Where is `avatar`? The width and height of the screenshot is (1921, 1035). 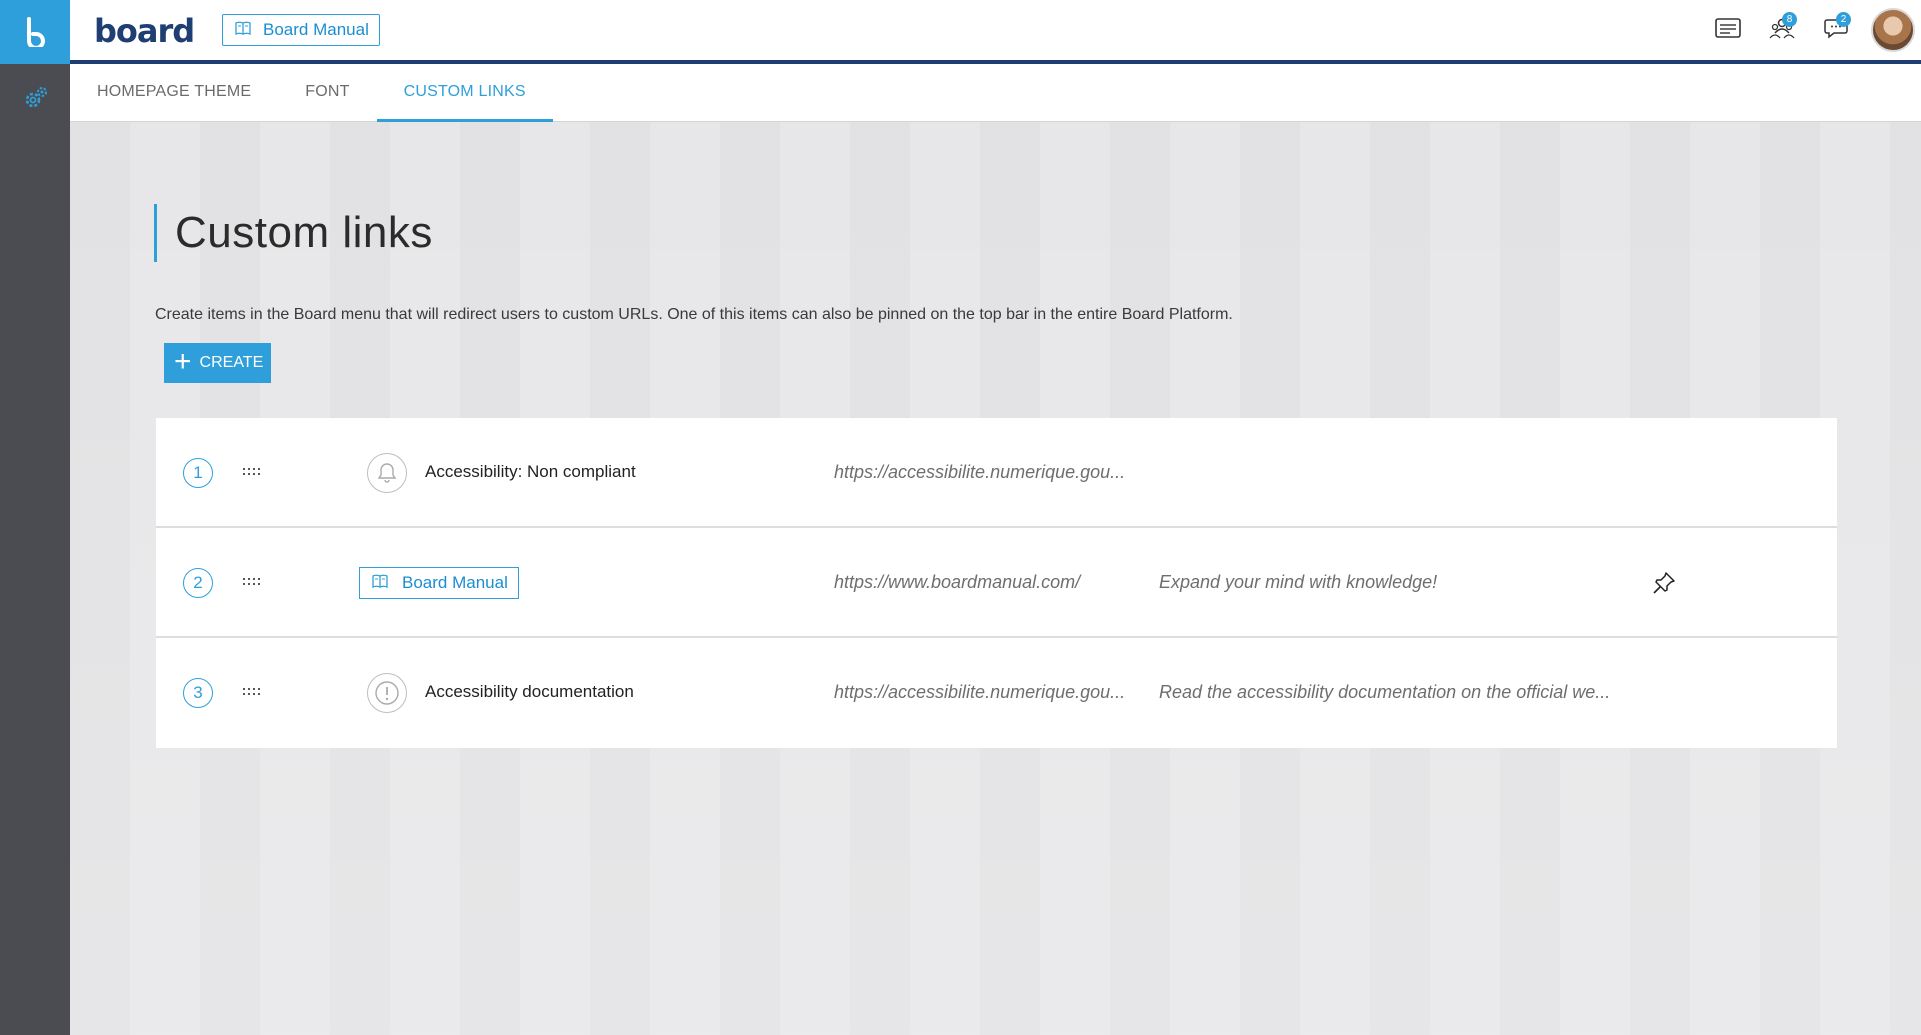 avatar is located at coordinates (1893, 30).